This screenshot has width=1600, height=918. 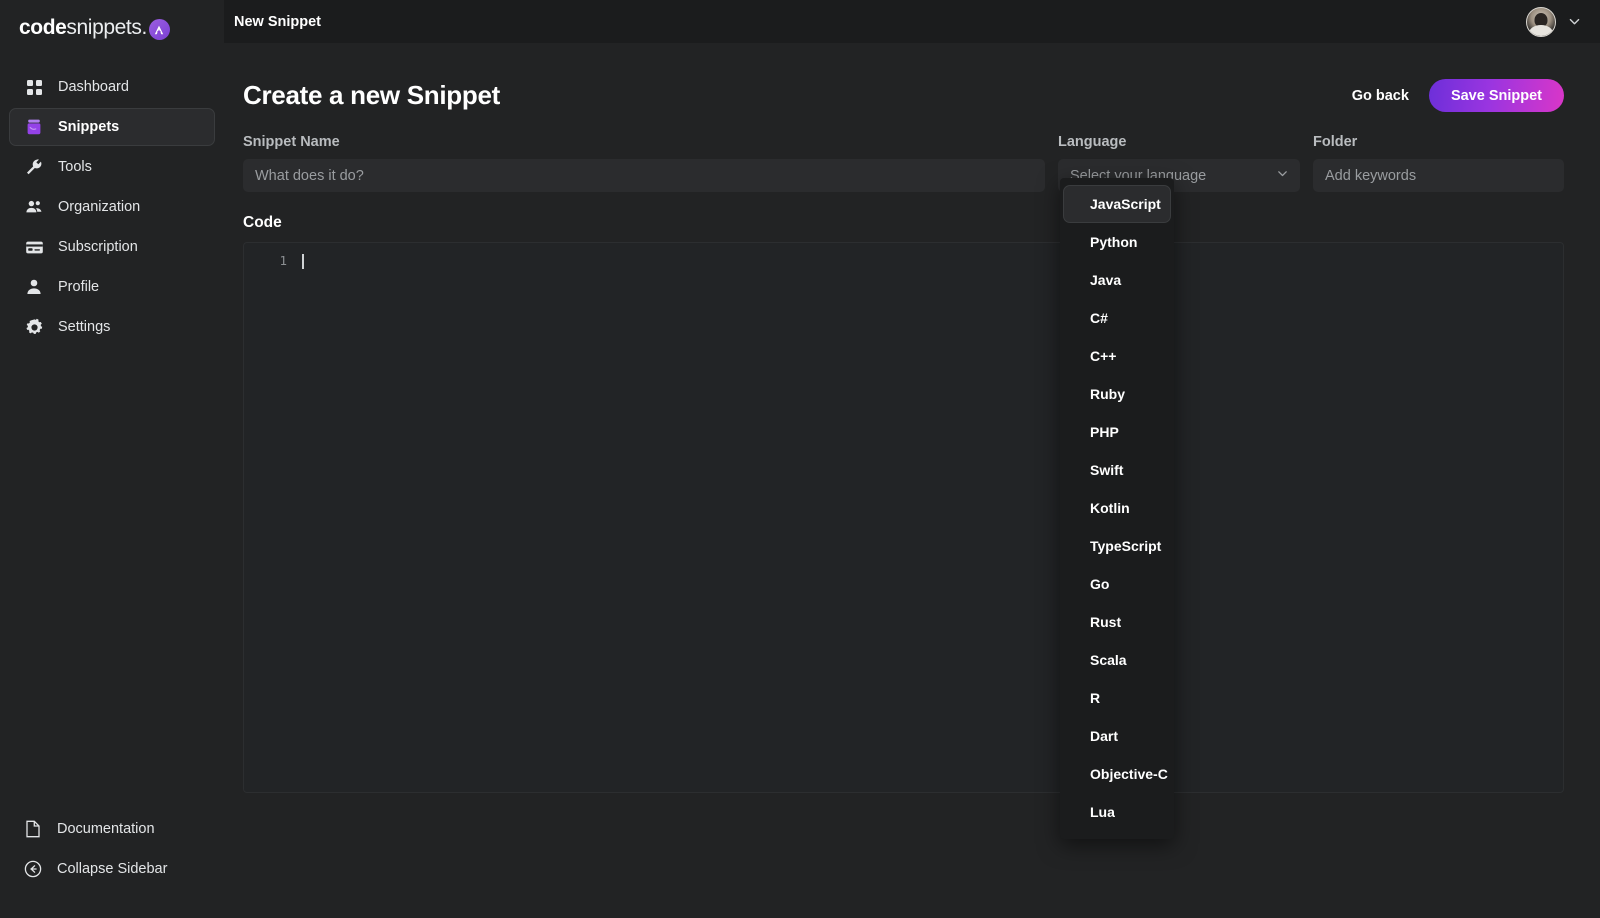 I want to click on brand-logo-text: codesnippets., so click(x=94, y=28).